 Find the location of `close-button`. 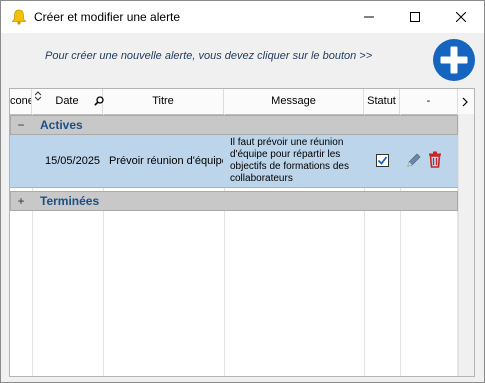

close-button is located at coordinates (461, 17).